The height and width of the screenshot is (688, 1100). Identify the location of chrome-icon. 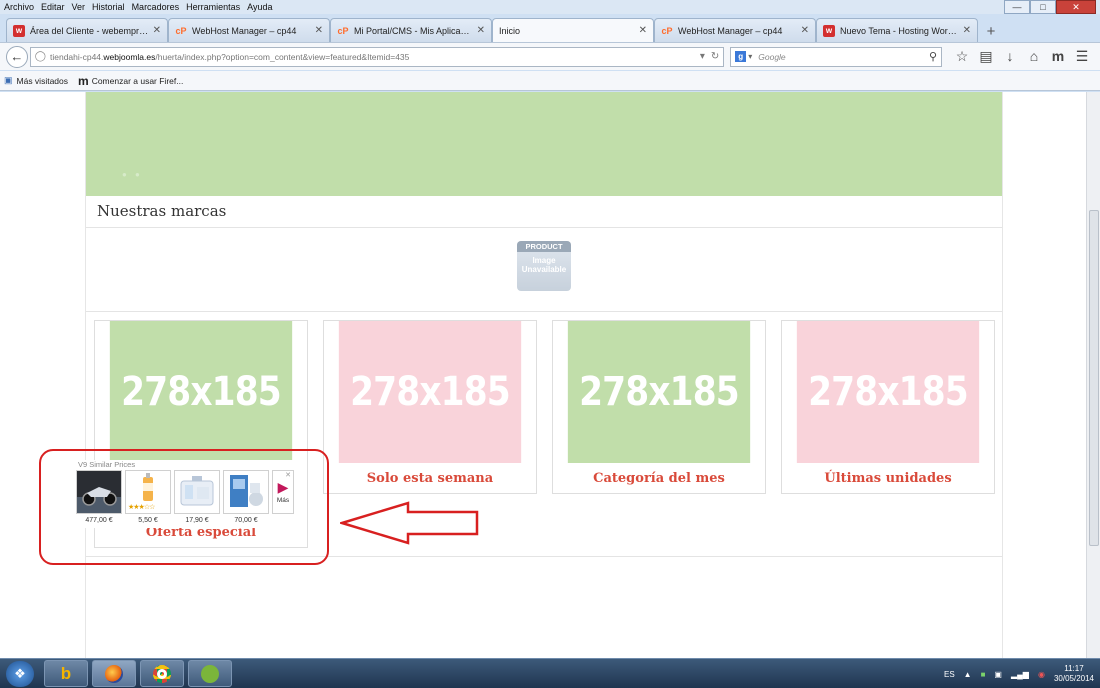
(162, 673).